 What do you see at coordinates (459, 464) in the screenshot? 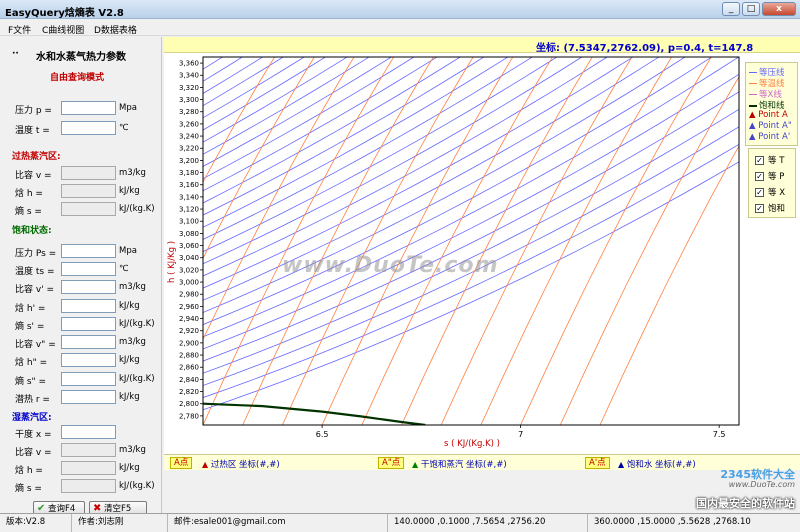
I see `point-a2-info: ▲ 干饱和蒸汽 坐标(#,#)` at bounding box center [459, 464].